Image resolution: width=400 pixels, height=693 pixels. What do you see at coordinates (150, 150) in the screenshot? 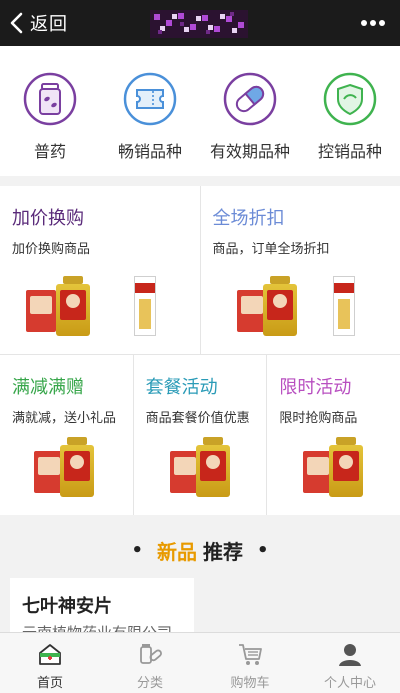
I see `category-label: 畅销品种` at bounding box center [150, 150].